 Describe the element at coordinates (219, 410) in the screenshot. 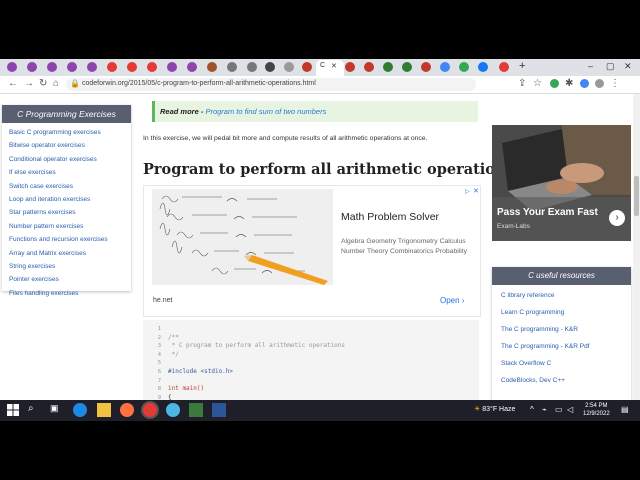

I see `word-icon` at that location.